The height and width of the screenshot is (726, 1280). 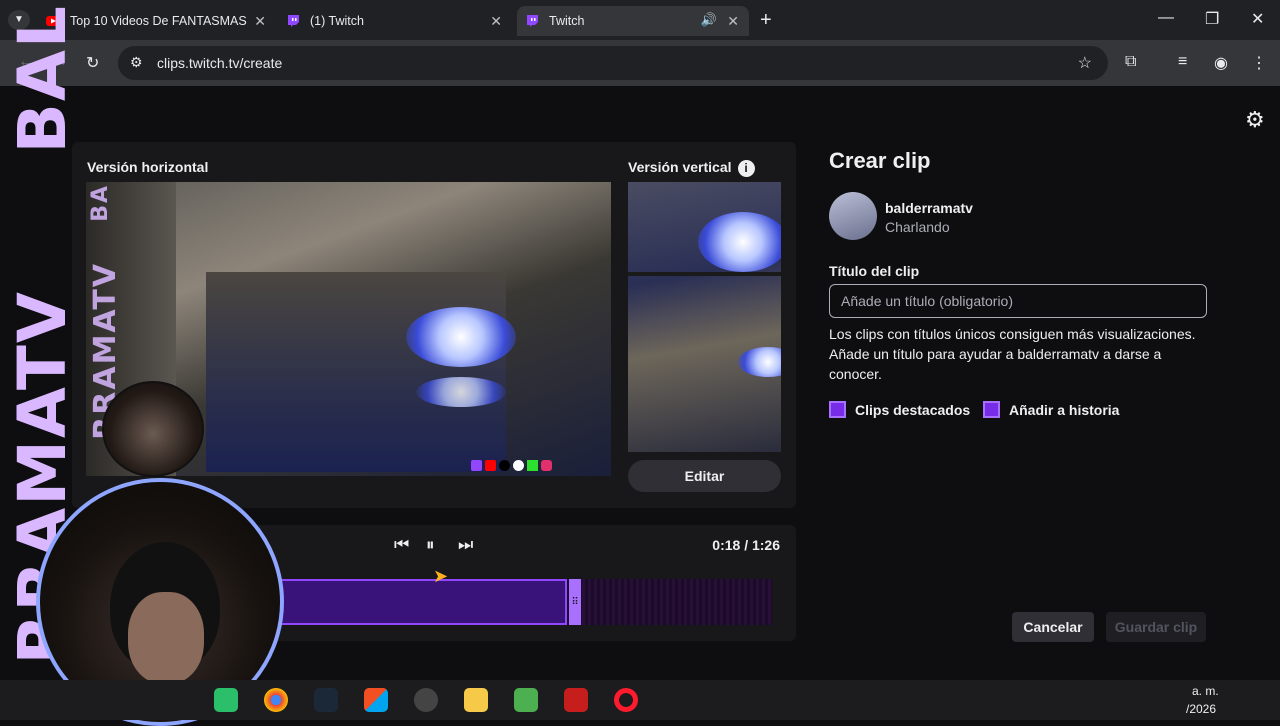 I want to click on obs-icon, so click(x=426, y=700).